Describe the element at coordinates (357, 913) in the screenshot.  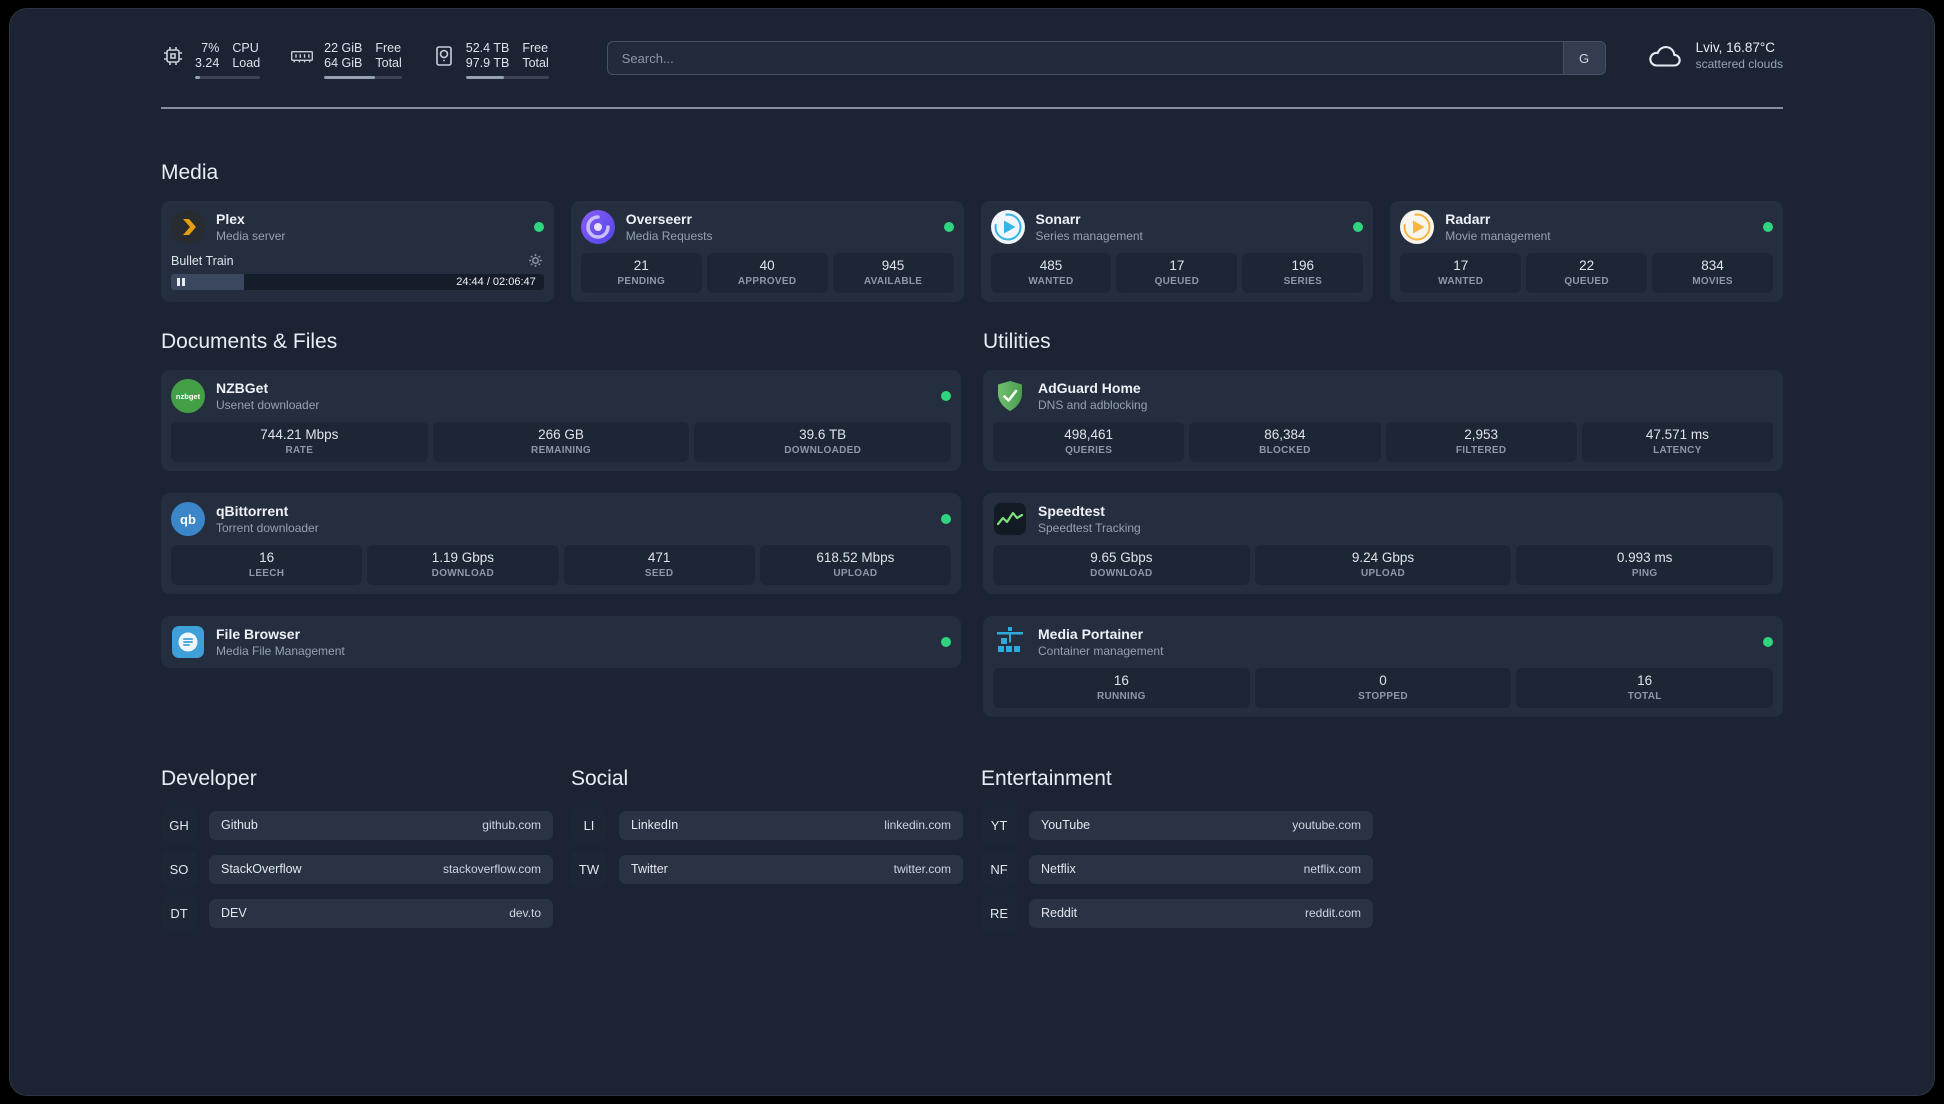
I see `bookmark-dev: DT DEV dev.to` at that location.